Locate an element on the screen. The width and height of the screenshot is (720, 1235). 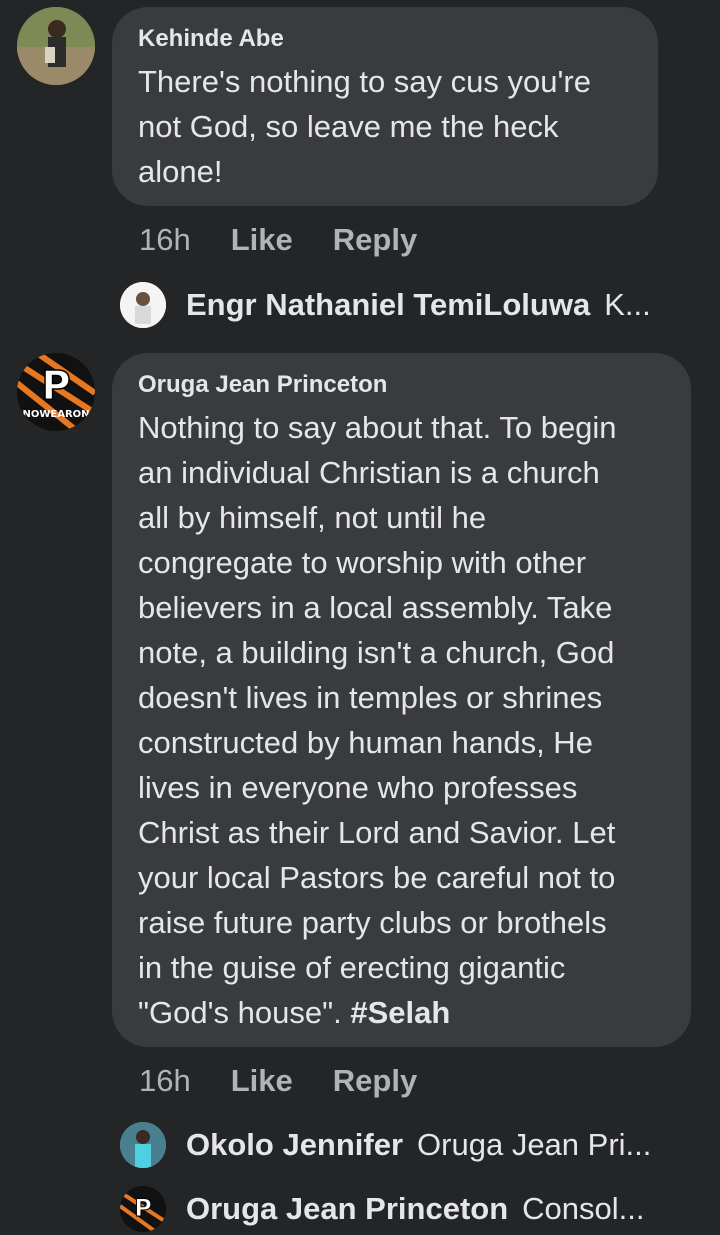
reply-author: Oruga Jean Princeton is located at coordinates (347, 1209).